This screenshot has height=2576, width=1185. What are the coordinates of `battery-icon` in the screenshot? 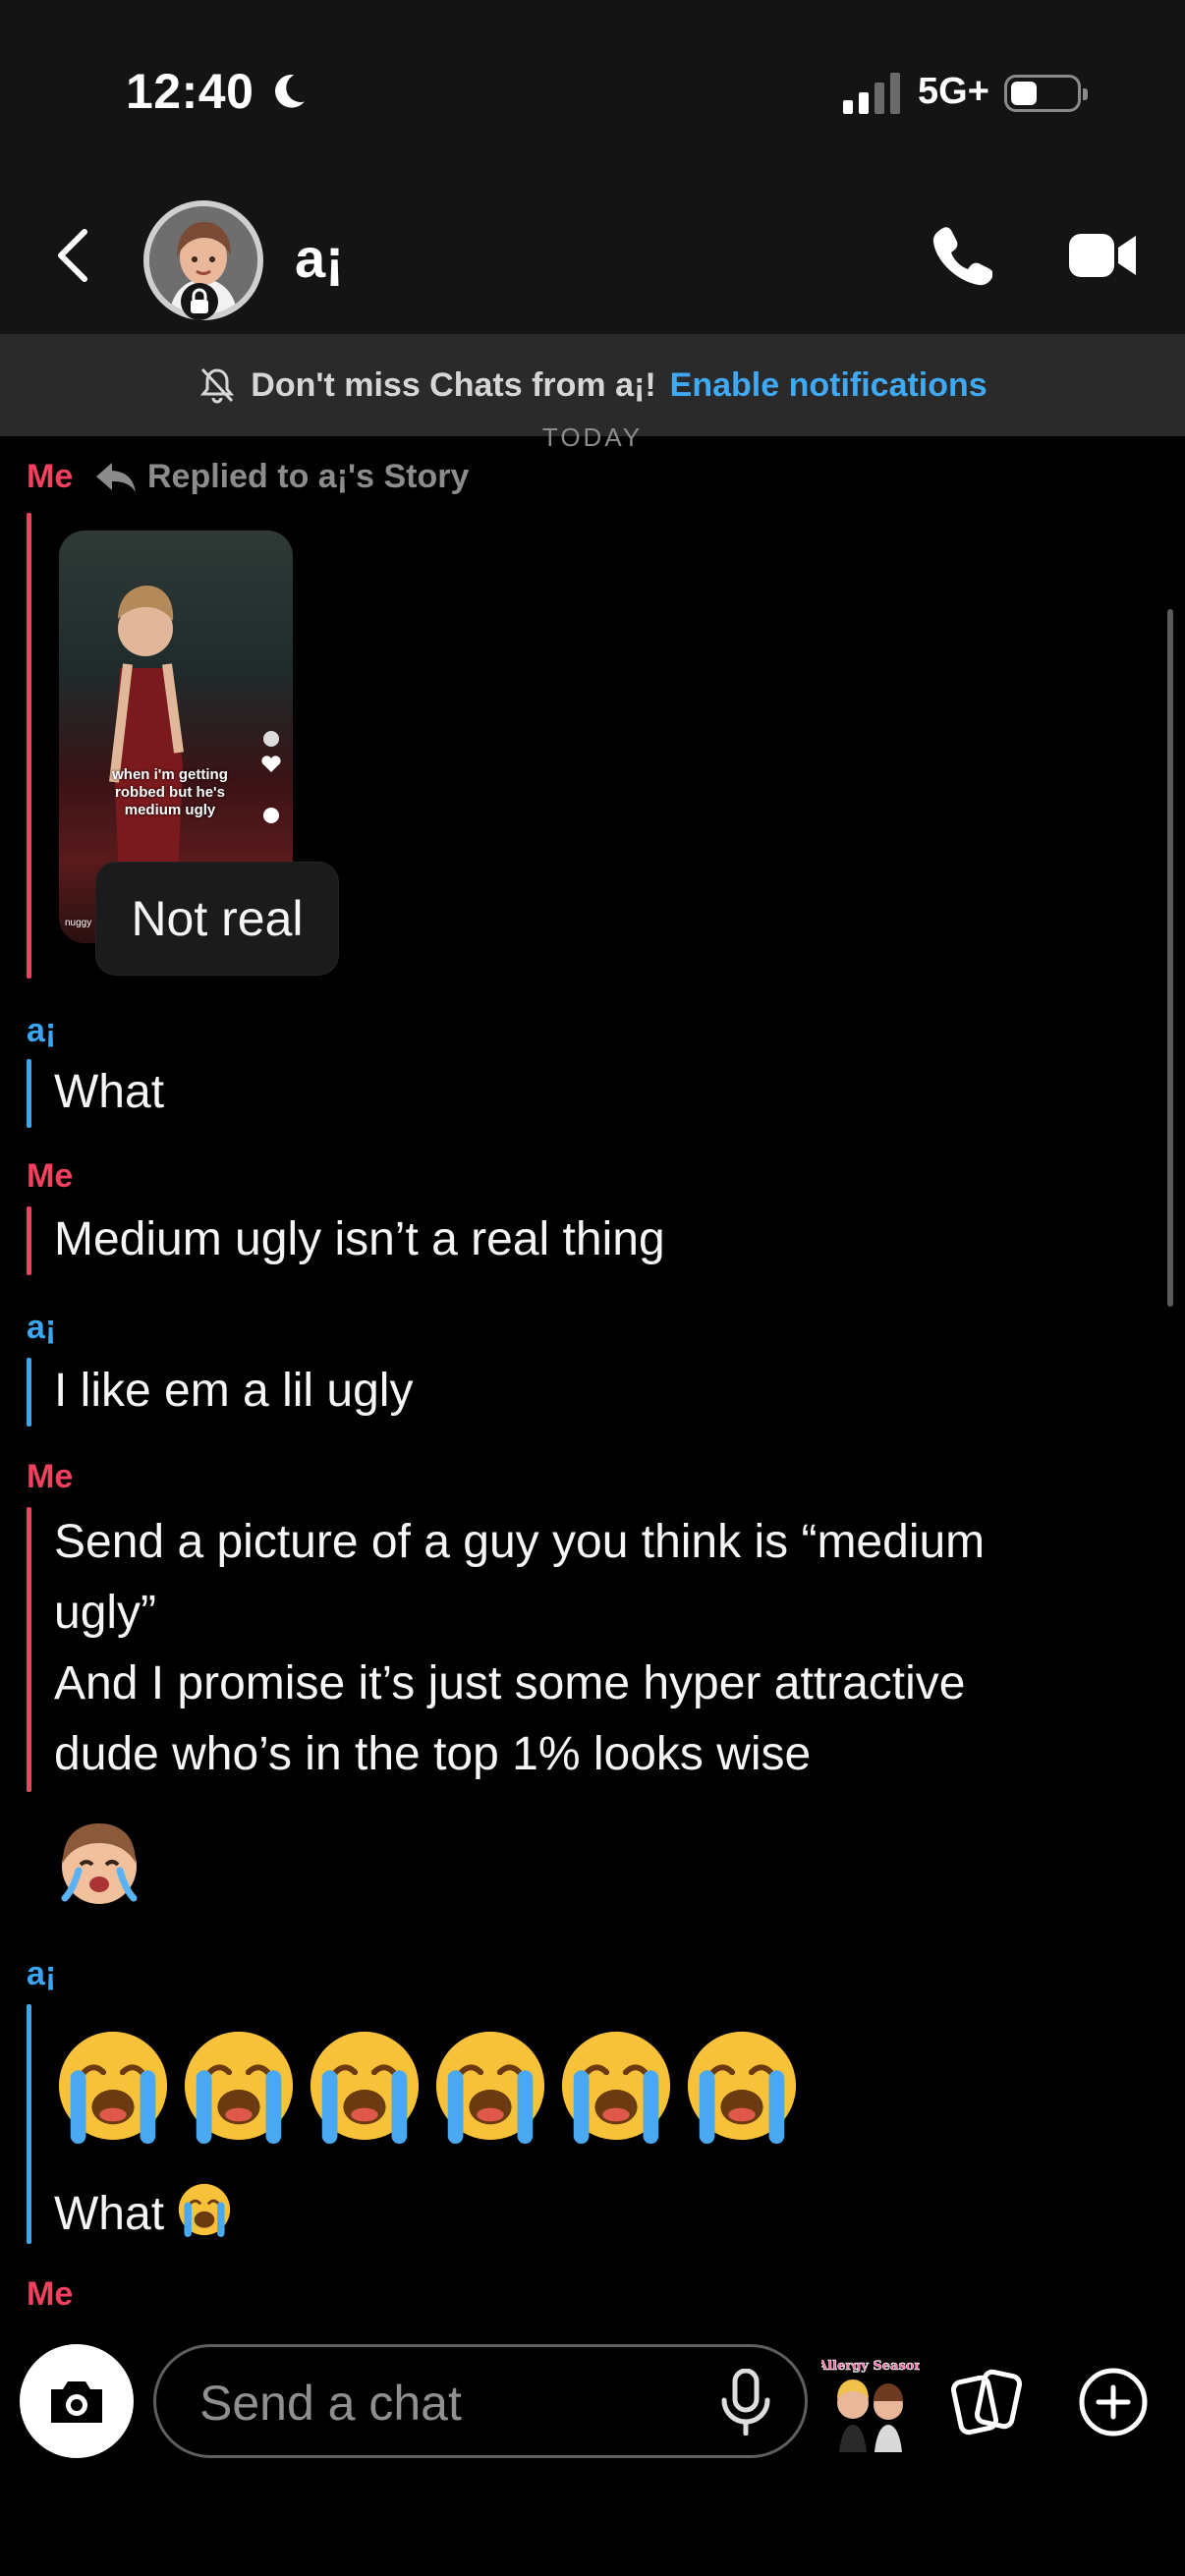 It's located at (1046, 93).